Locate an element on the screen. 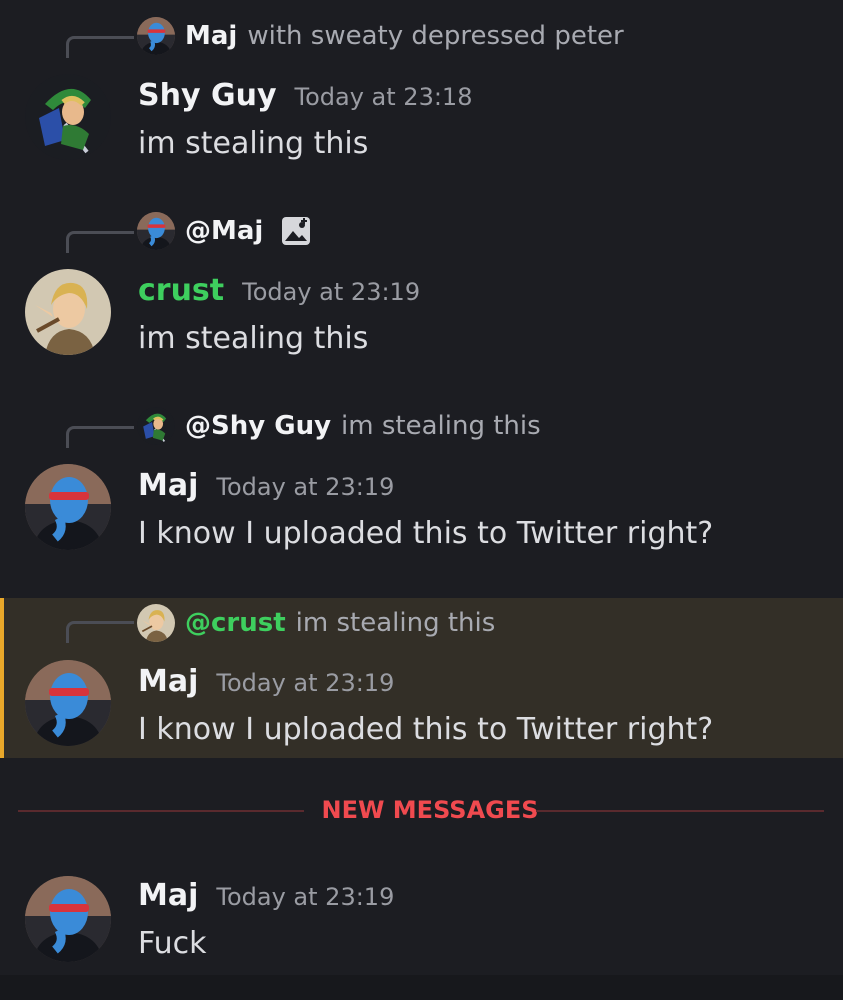  reply-author: @Shy Guy is located at coordinates (258, 426).